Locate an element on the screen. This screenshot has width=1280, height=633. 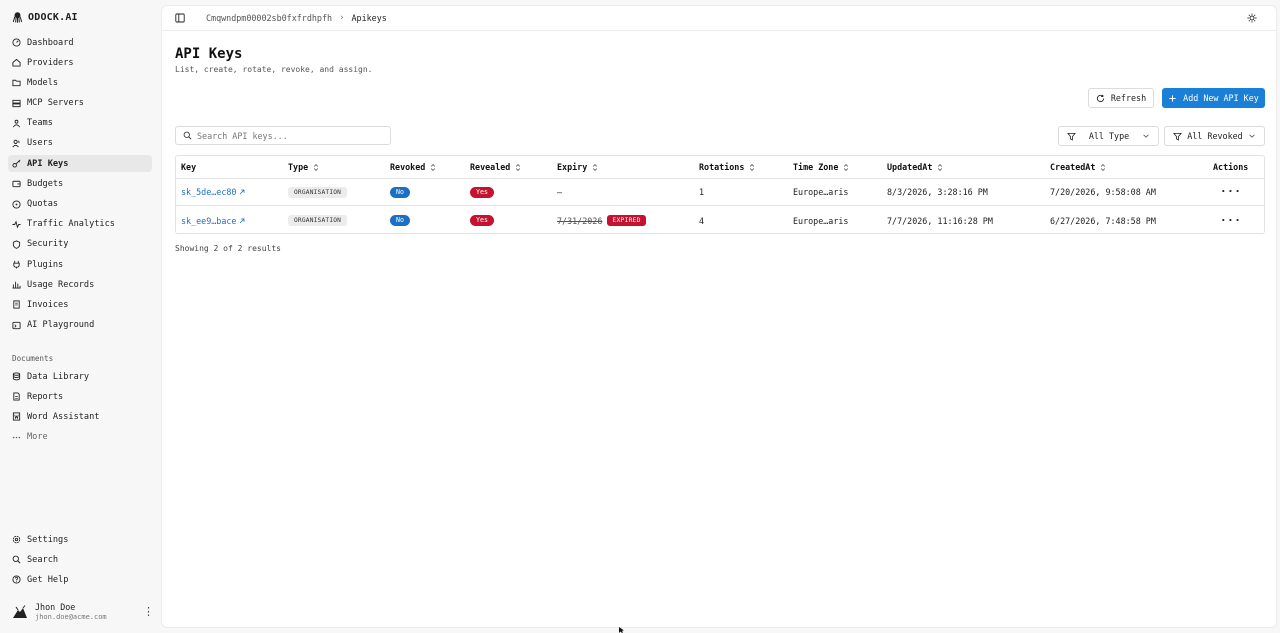
sidebar-item-security: Security is located at coordinates (80, 244).